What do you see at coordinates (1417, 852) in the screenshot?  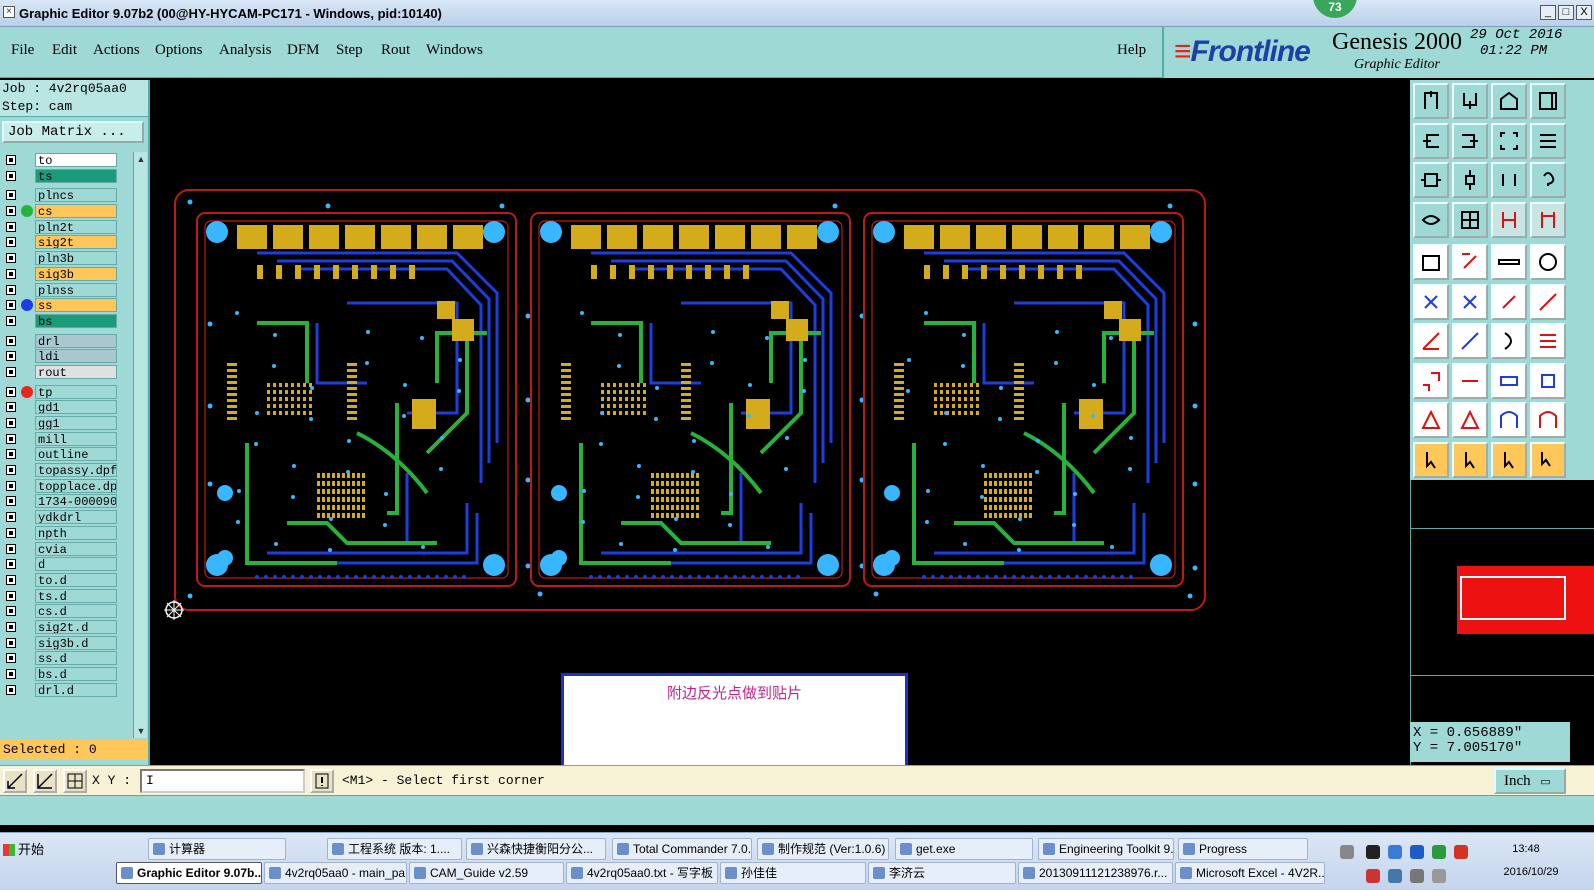 I see `tray-bluetooth-icon` at bounding box center [1417, 852].